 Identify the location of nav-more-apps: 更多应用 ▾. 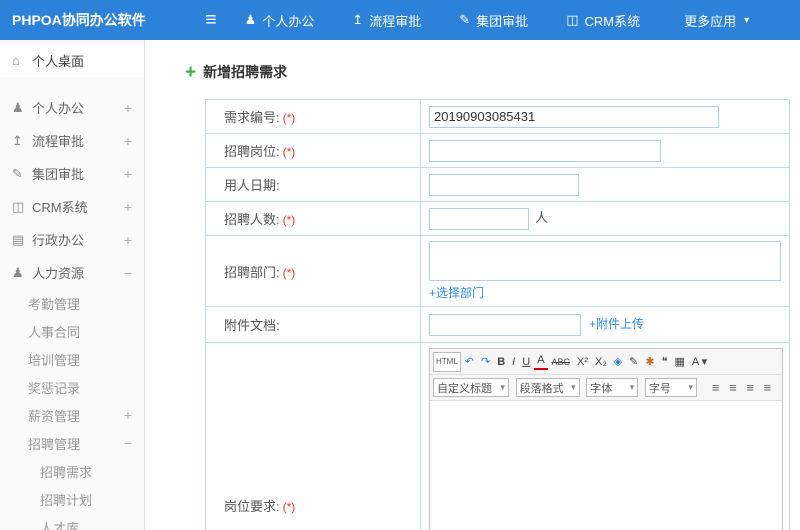
(713, 20).